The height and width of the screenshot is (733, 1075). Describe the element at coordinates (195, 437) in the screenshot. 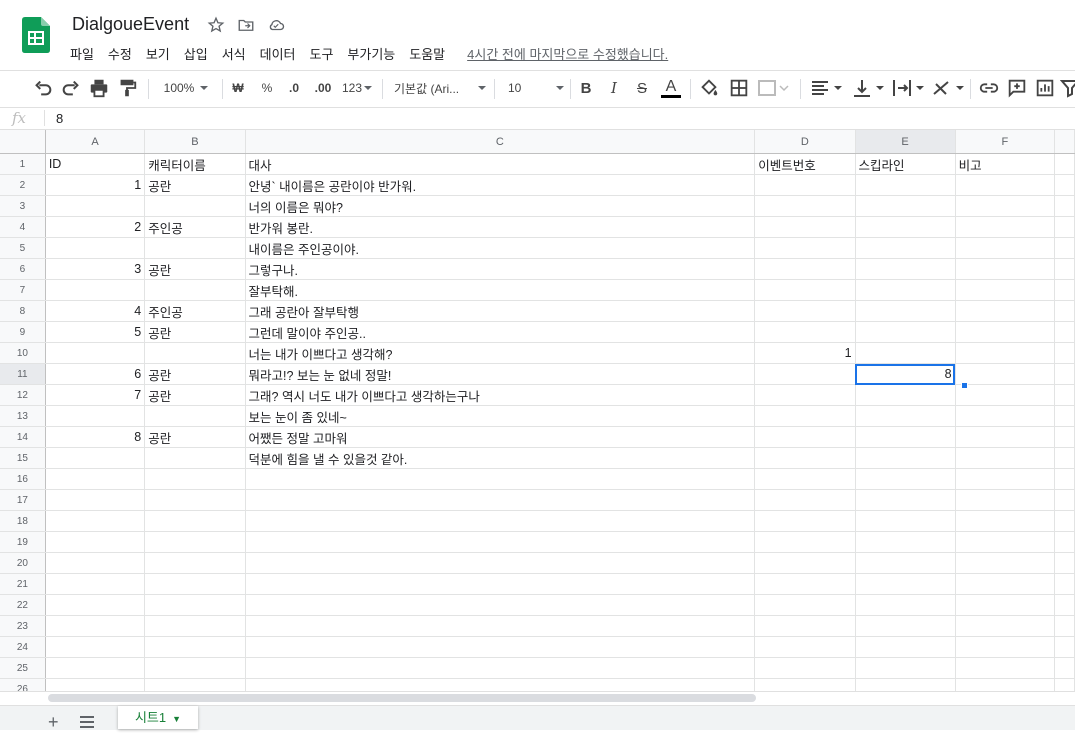

I see `cell-b14: 공란` at that location.